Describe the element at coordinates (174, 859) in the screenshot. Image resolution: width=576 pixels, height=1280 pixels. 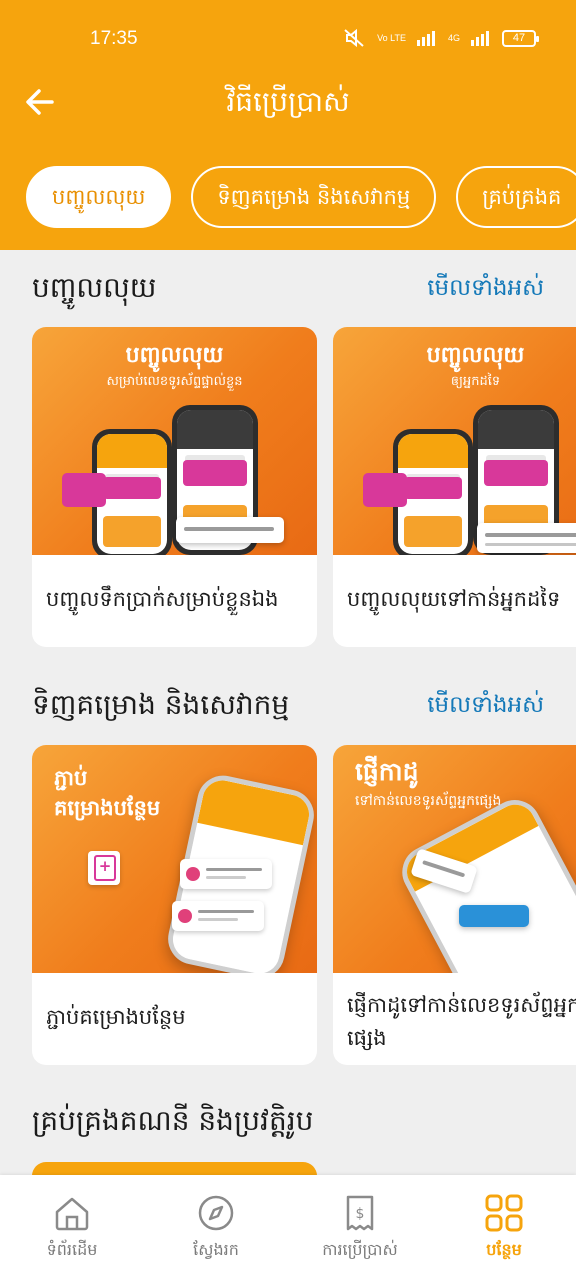
I see `card-image: ភ្ជាប់ គម្រោងបន្ថែម` at that location.